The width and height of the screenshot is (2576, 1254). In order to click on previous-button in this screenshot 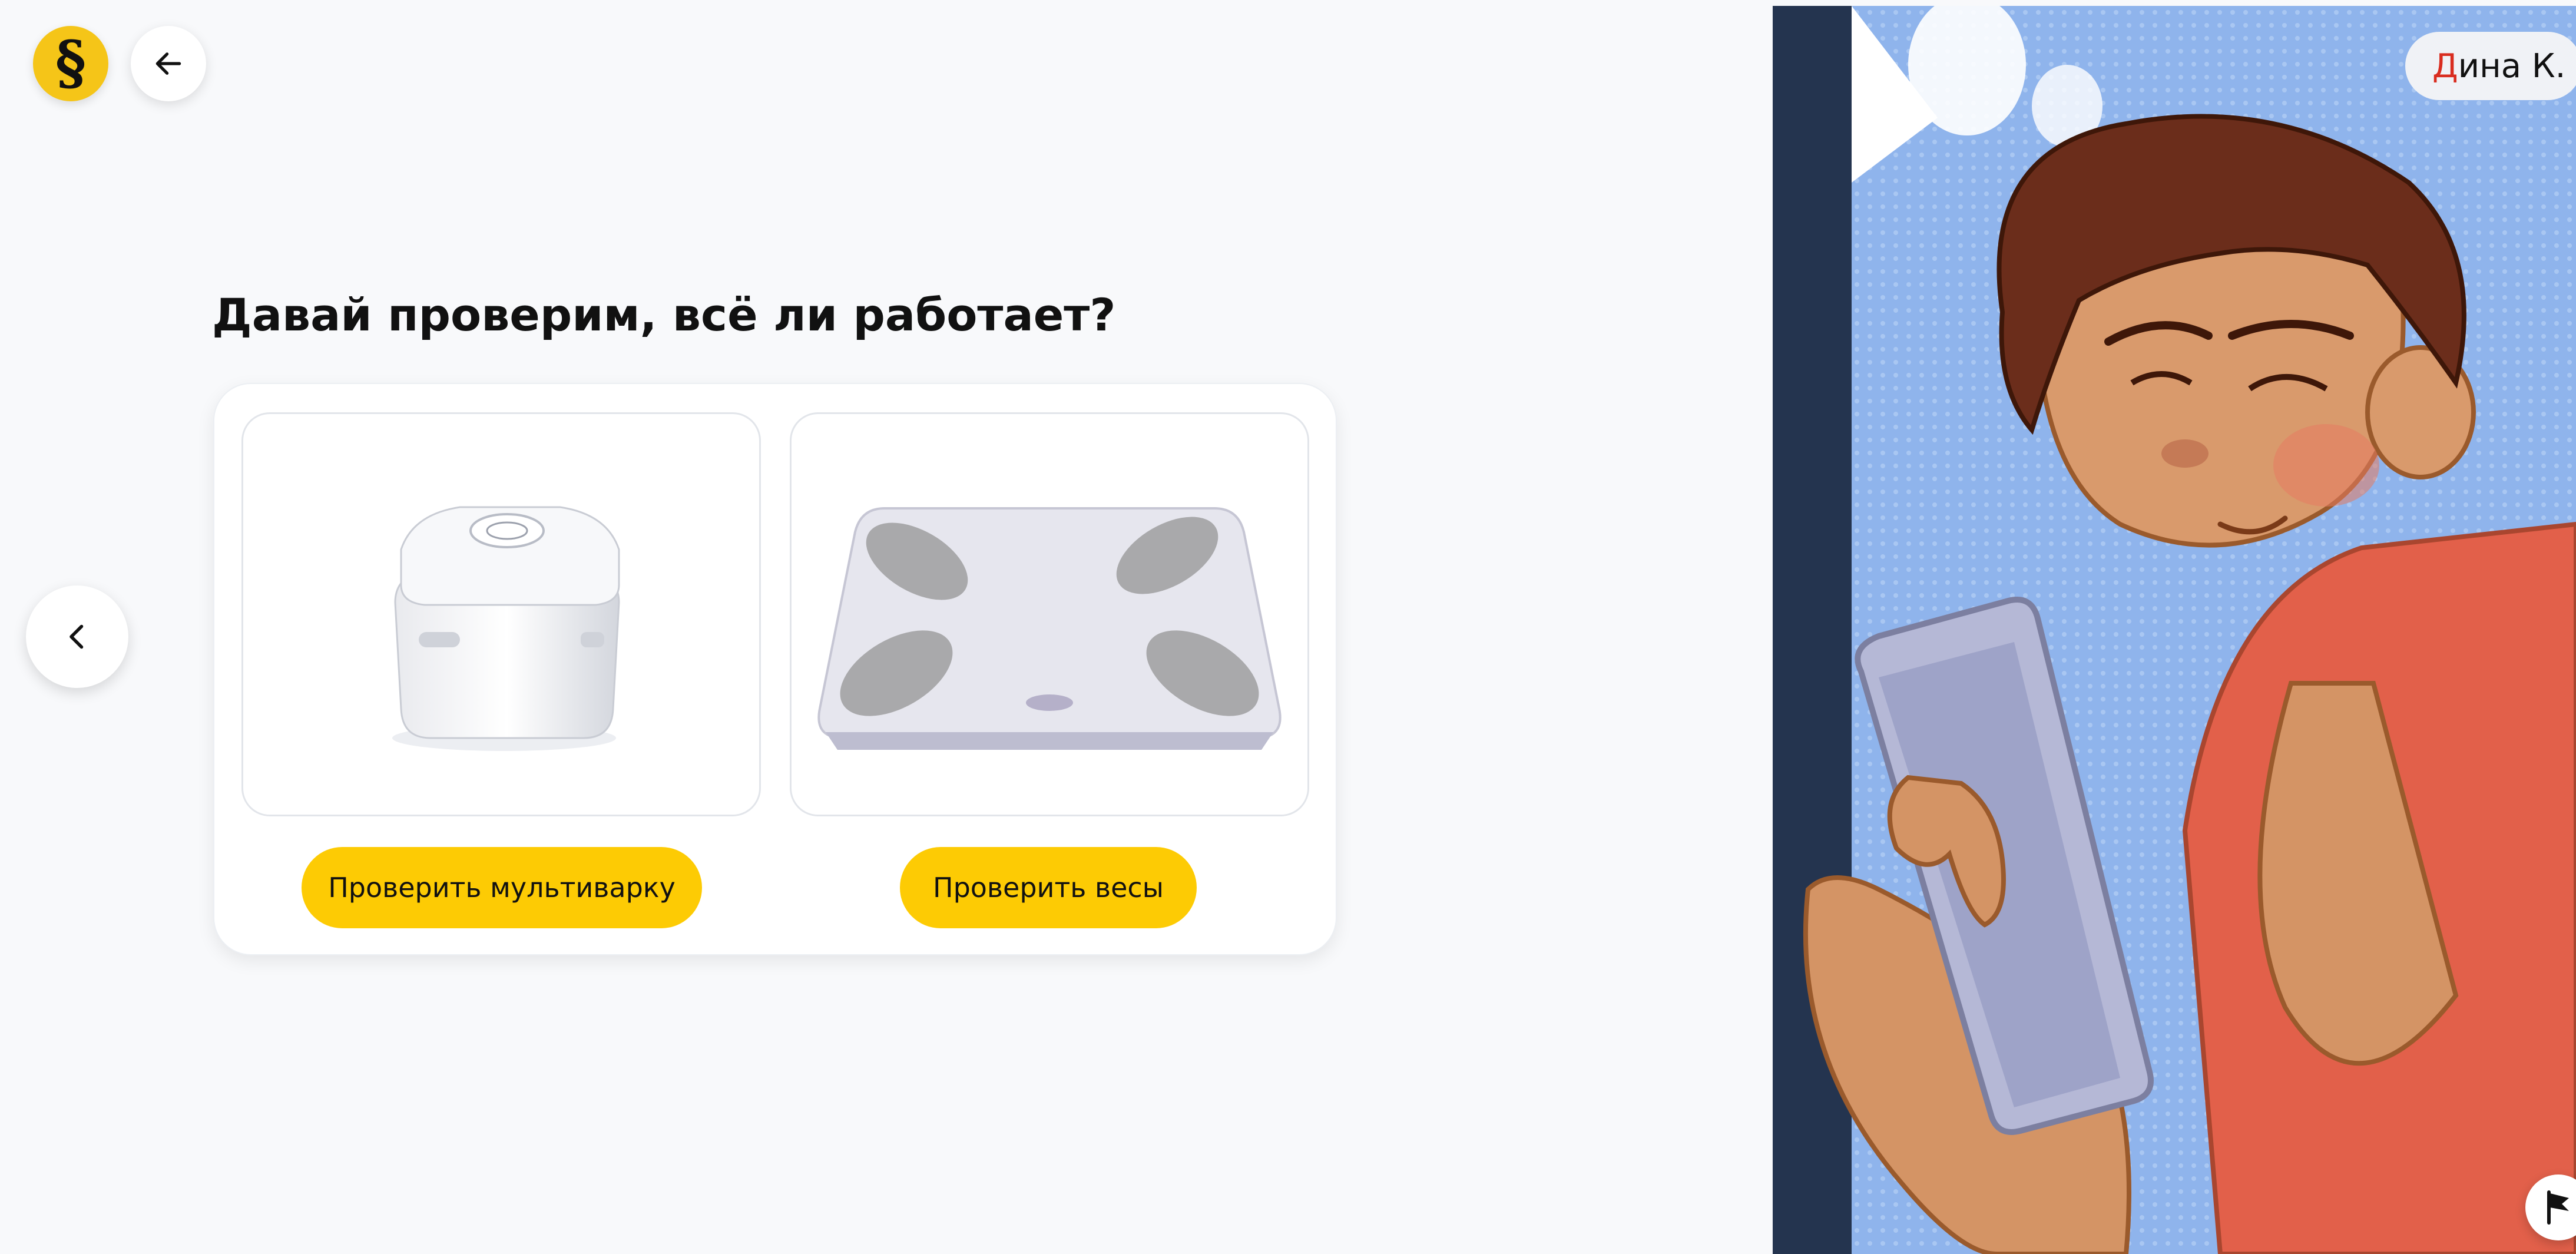, I will do `click(77, 636)`.